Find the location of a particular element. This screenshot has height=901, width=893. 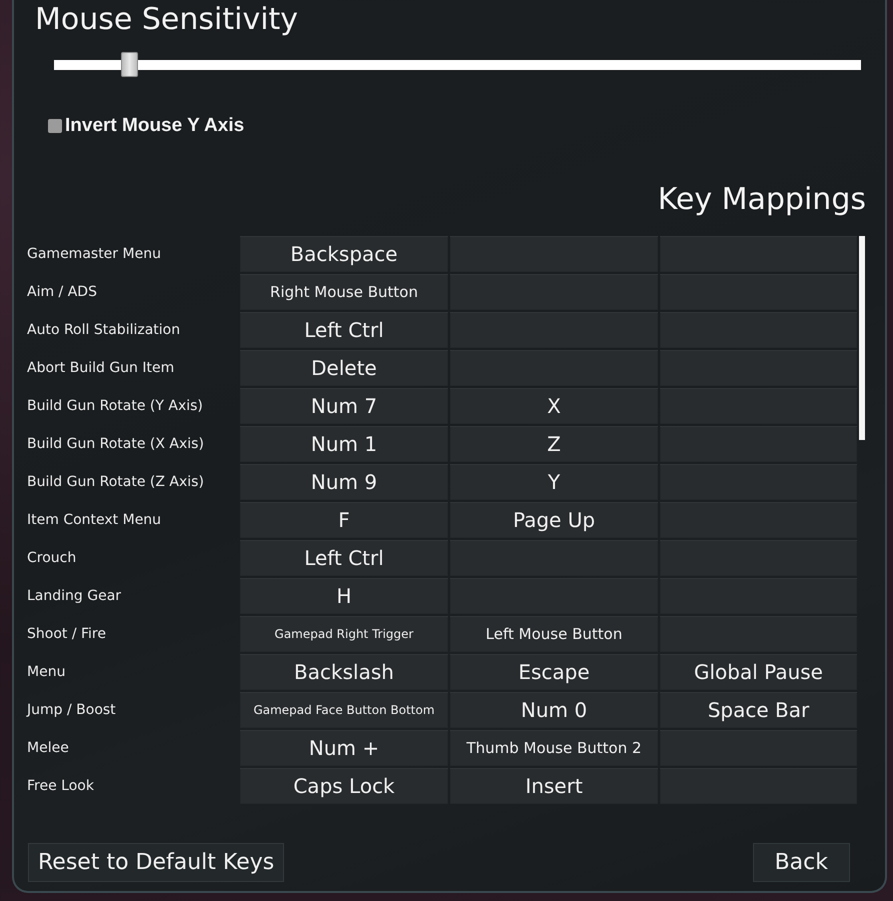

action-label: Auto Roll Stabilization is located at coordinates (104, 330).